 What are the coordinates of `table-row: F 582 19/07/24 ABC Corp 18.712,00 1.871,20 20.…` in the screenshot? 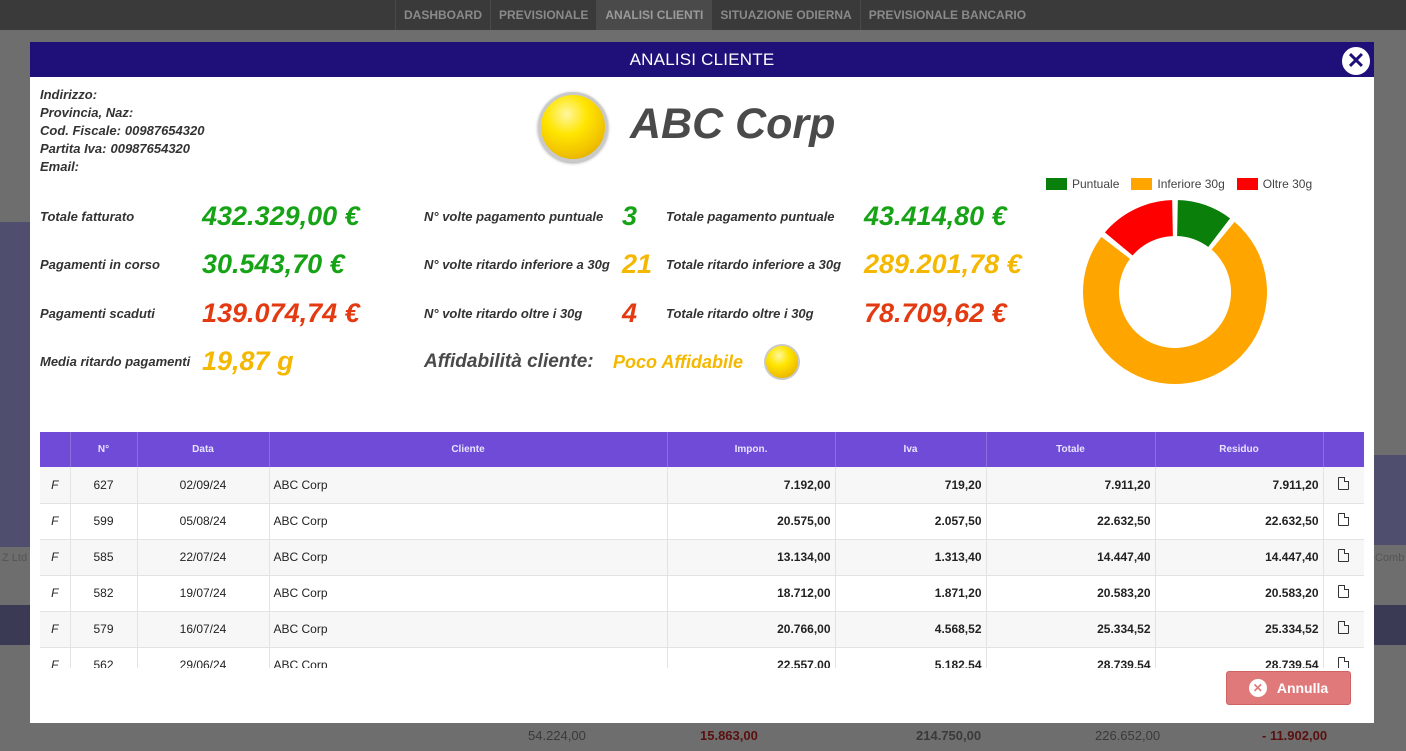 It's located at (702, 593).